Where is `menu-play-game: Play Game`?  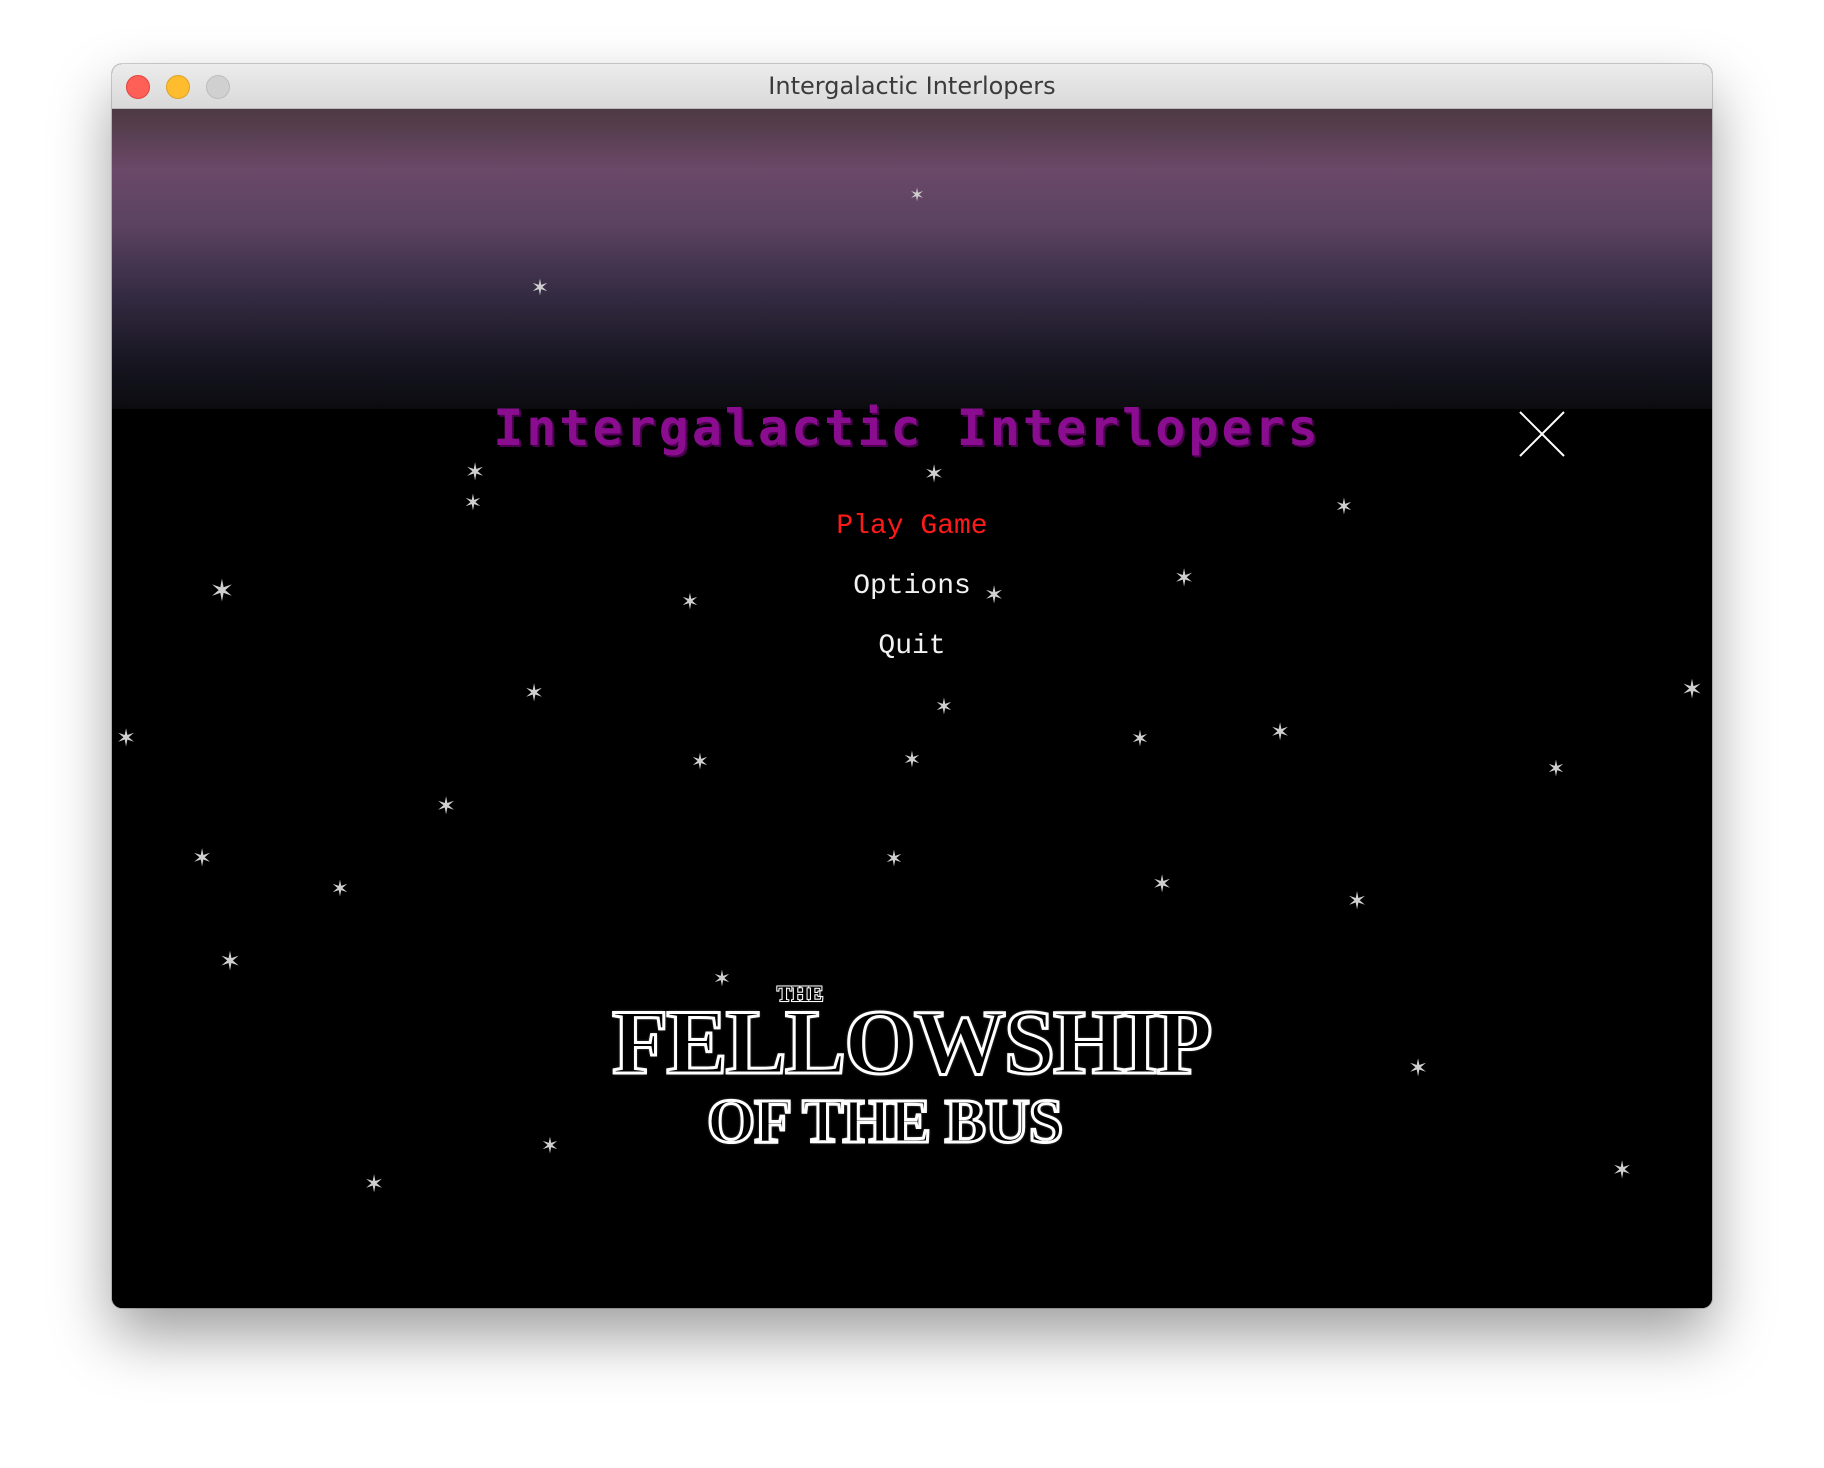
menu-play-game: Play Game is located at coordinates (912, 526).